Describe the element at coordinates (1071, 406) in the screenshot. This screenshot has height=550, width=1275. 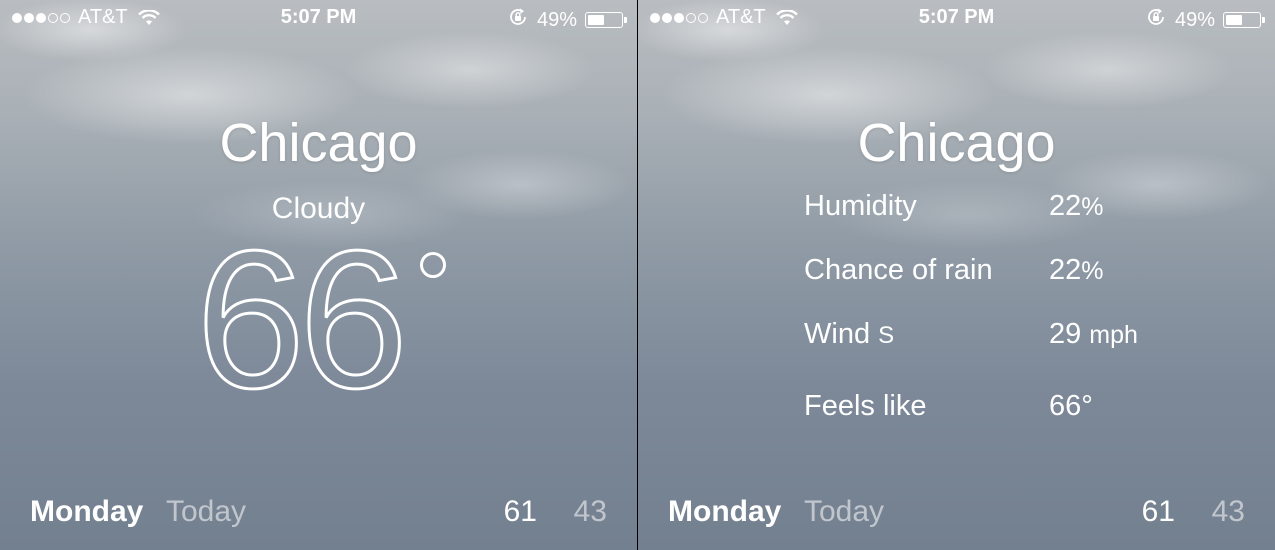
I see `detail-value: 66°` at that location.